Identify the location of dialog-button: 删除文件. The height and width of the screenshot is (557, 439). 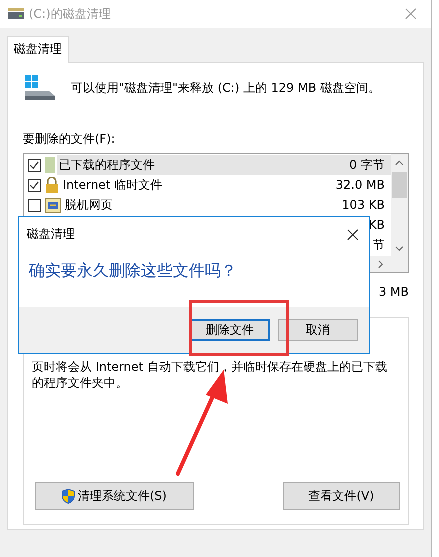
(230, 330).